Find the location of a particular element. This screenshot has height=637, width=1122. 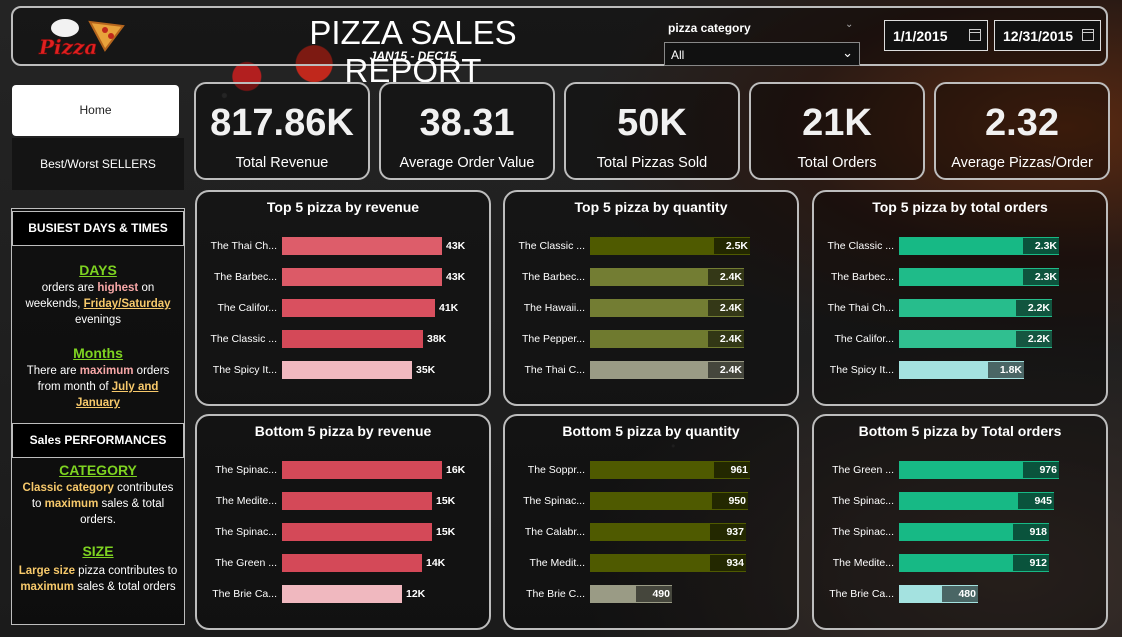

bar-row: The Hawaii... 2.4K is located at coordinates (651, 308).